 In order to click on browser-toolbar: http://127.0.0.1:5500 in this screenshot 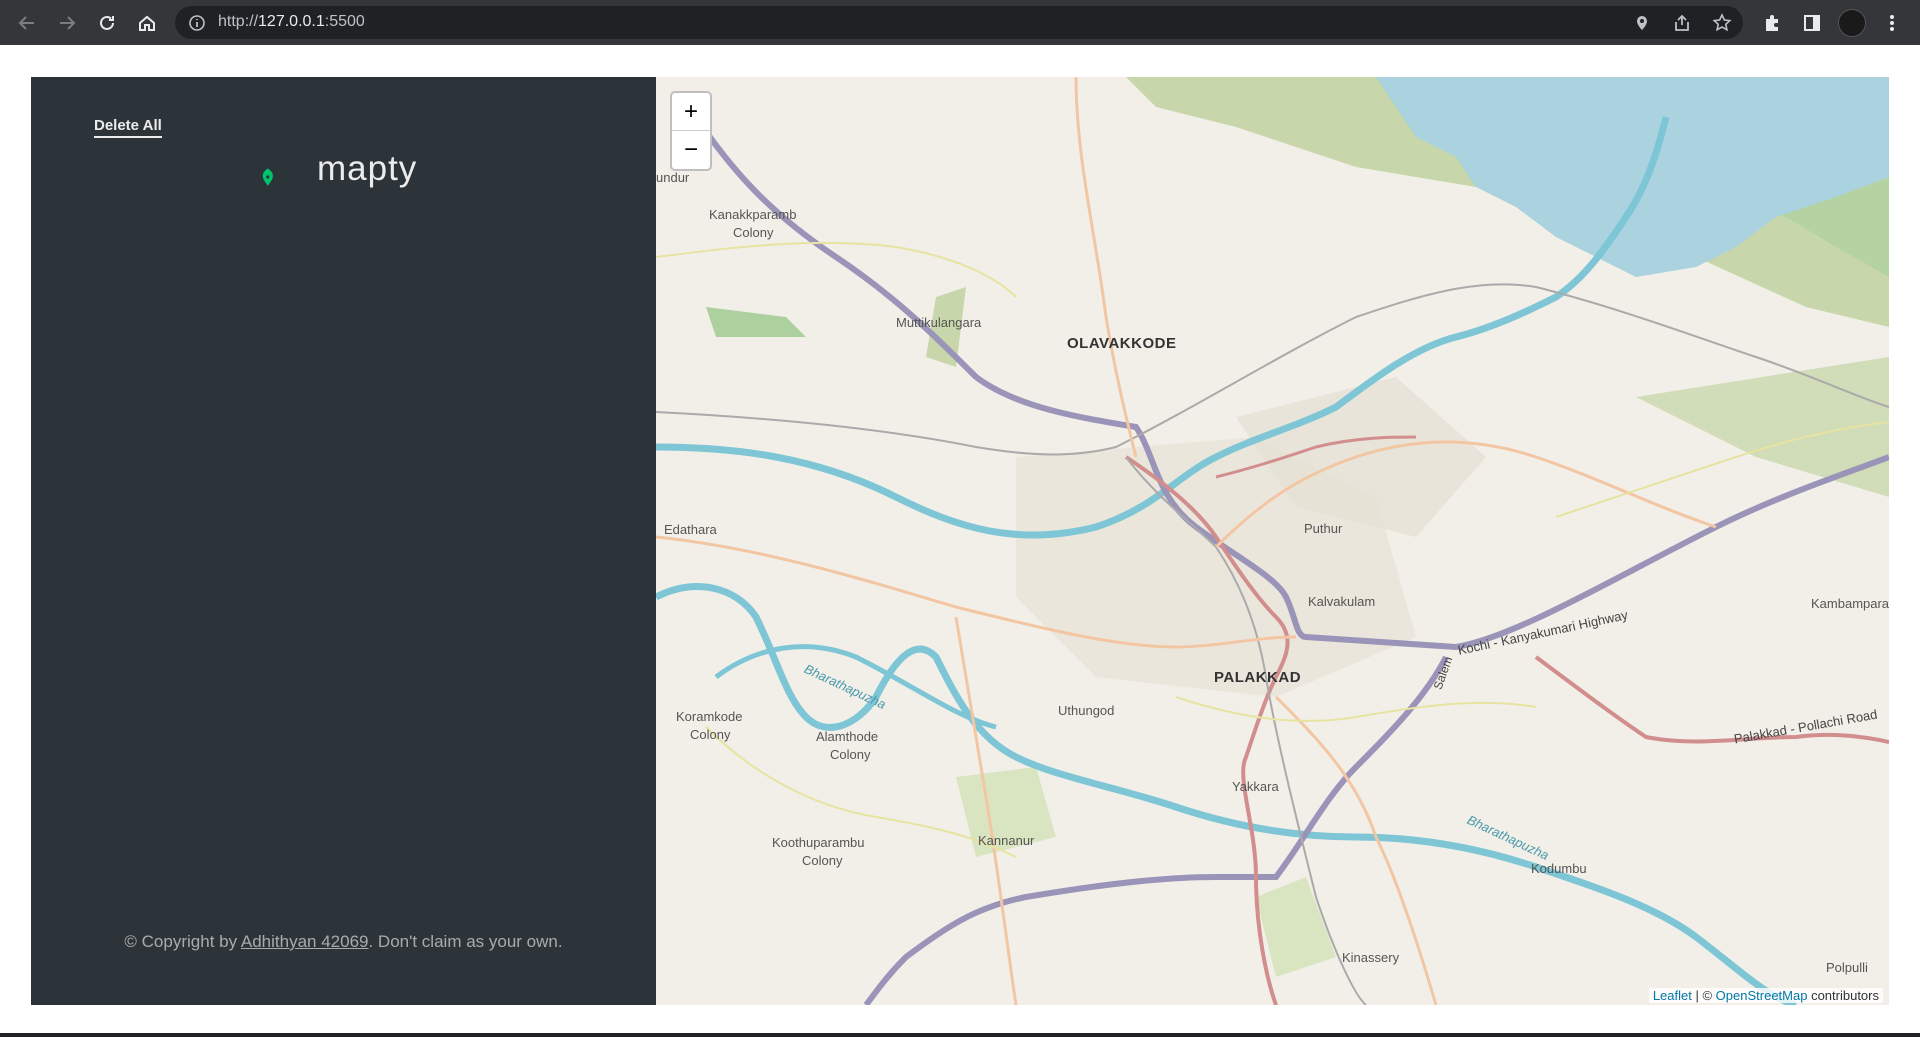, I will do `click(960, 22)`.